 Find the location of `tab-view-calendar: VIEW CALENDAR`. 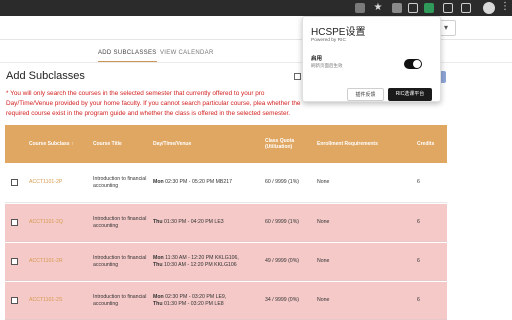

tab-view-calendar: VIEW CALENDAR is located at coordinates (187, 53).